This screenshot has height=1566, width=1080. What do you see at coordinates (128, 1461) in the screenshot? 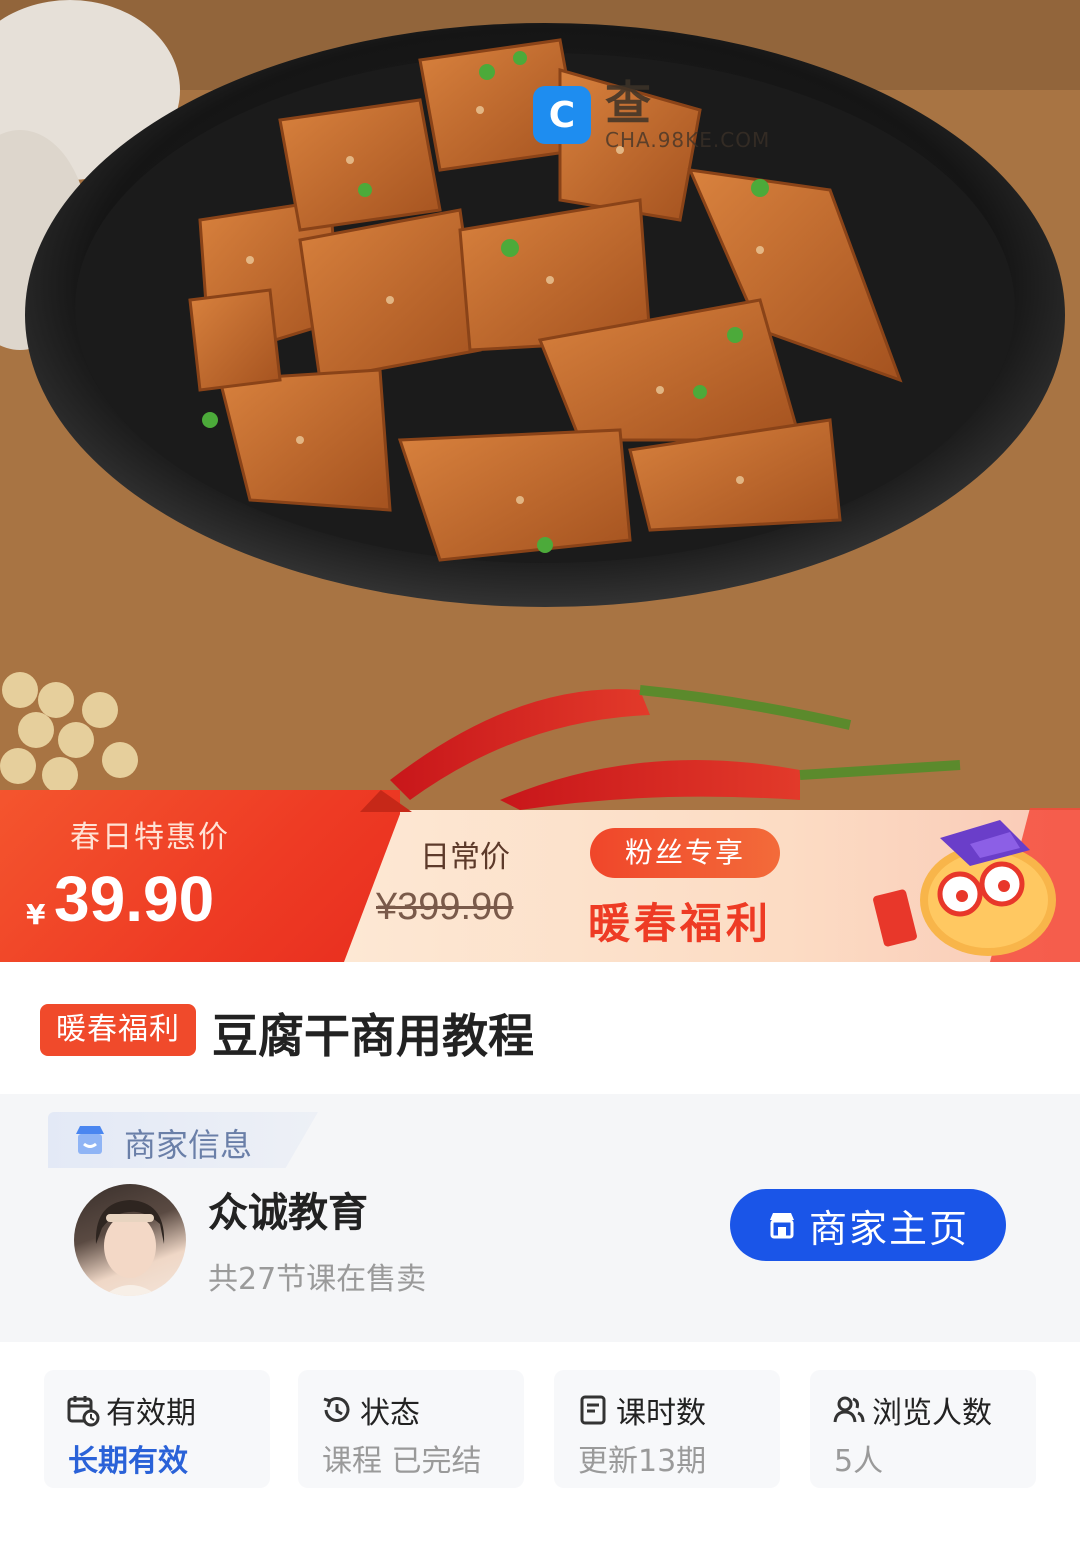
I see `stat-validity-value: 长期有效` at bounding box center [128, 1461].